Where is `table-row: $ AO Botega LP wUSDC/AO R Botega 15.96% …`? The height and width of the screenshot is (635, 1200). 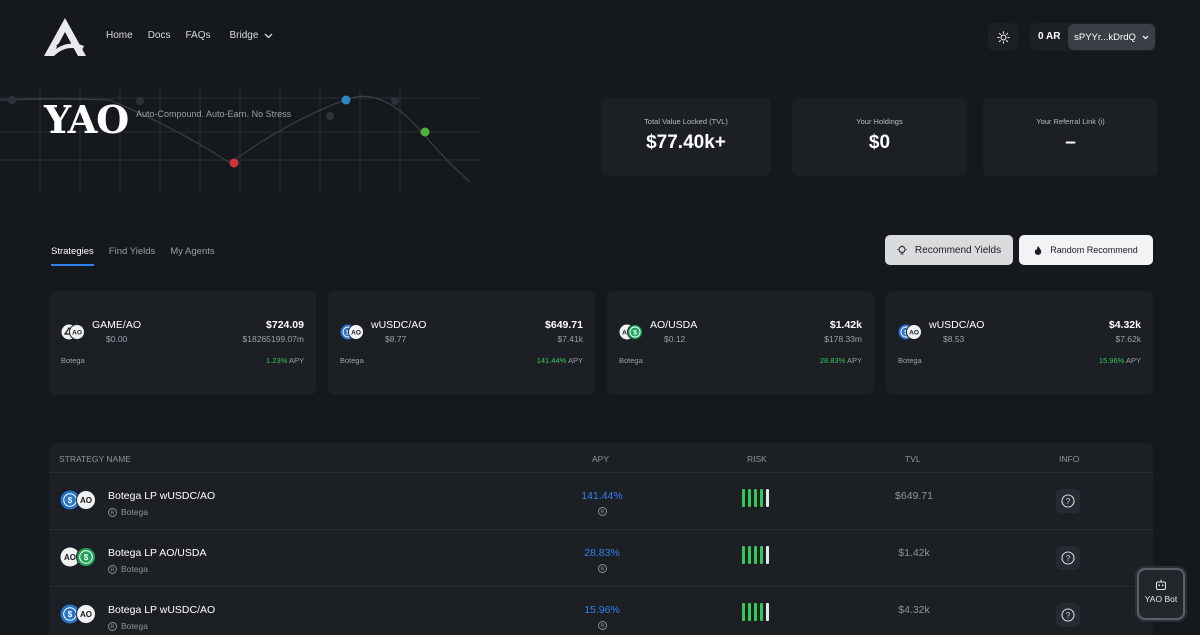 table-row: $ AO Botega LP wUSDC/AO R Botega 15.96% … is located at coordinates (601, 611).